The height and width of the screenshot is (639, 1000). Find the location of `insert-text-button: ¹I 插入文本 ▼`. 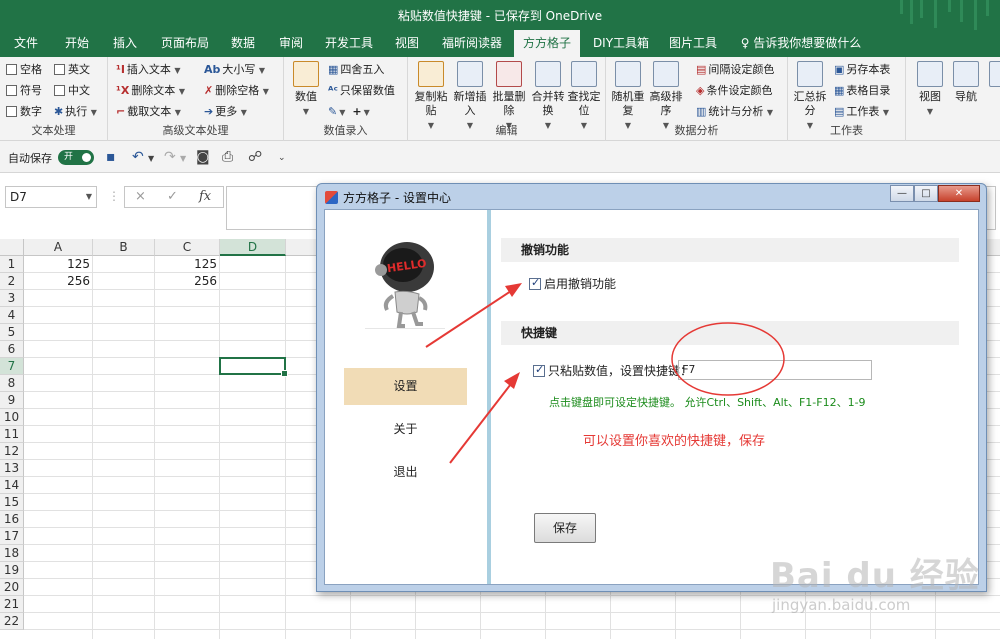

insert-text-button: ¹I 插入文本 ▼ is located at coordinates (148, 70).